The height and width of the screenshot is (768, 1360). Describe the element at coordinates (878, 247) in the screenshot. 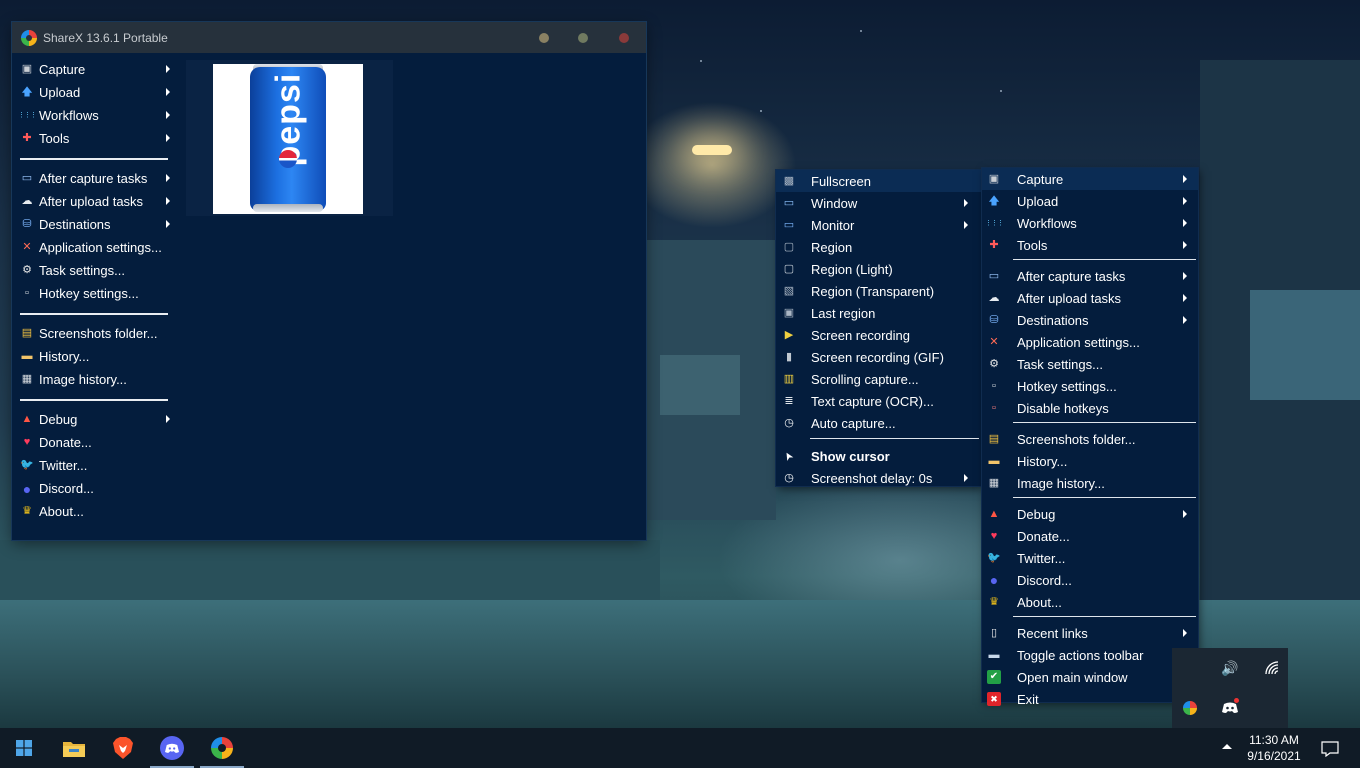

I see `capture-submenu-item-region: ▢ Region` at that location.